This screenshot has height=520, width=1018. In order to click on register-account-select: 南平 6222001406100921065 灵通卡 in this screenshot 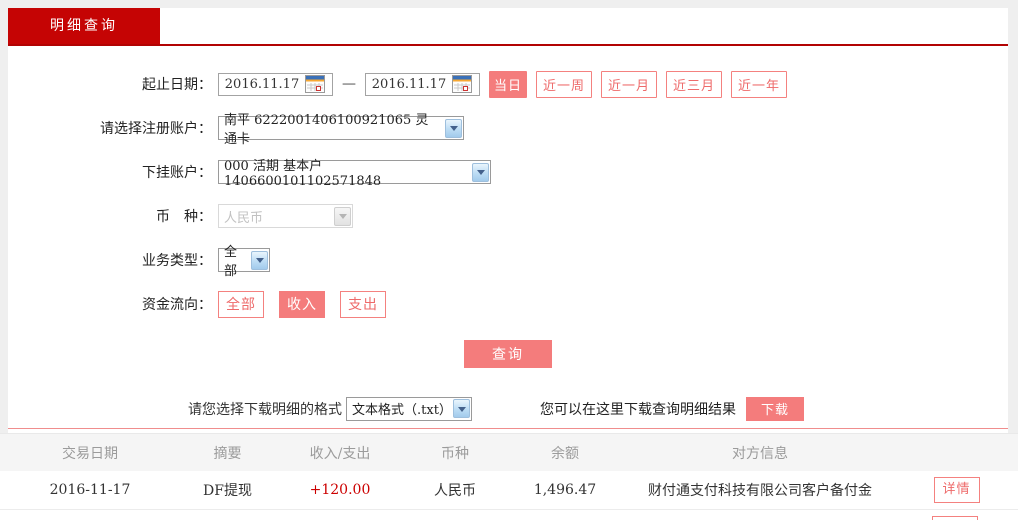, I will do `click(341, 130)`.